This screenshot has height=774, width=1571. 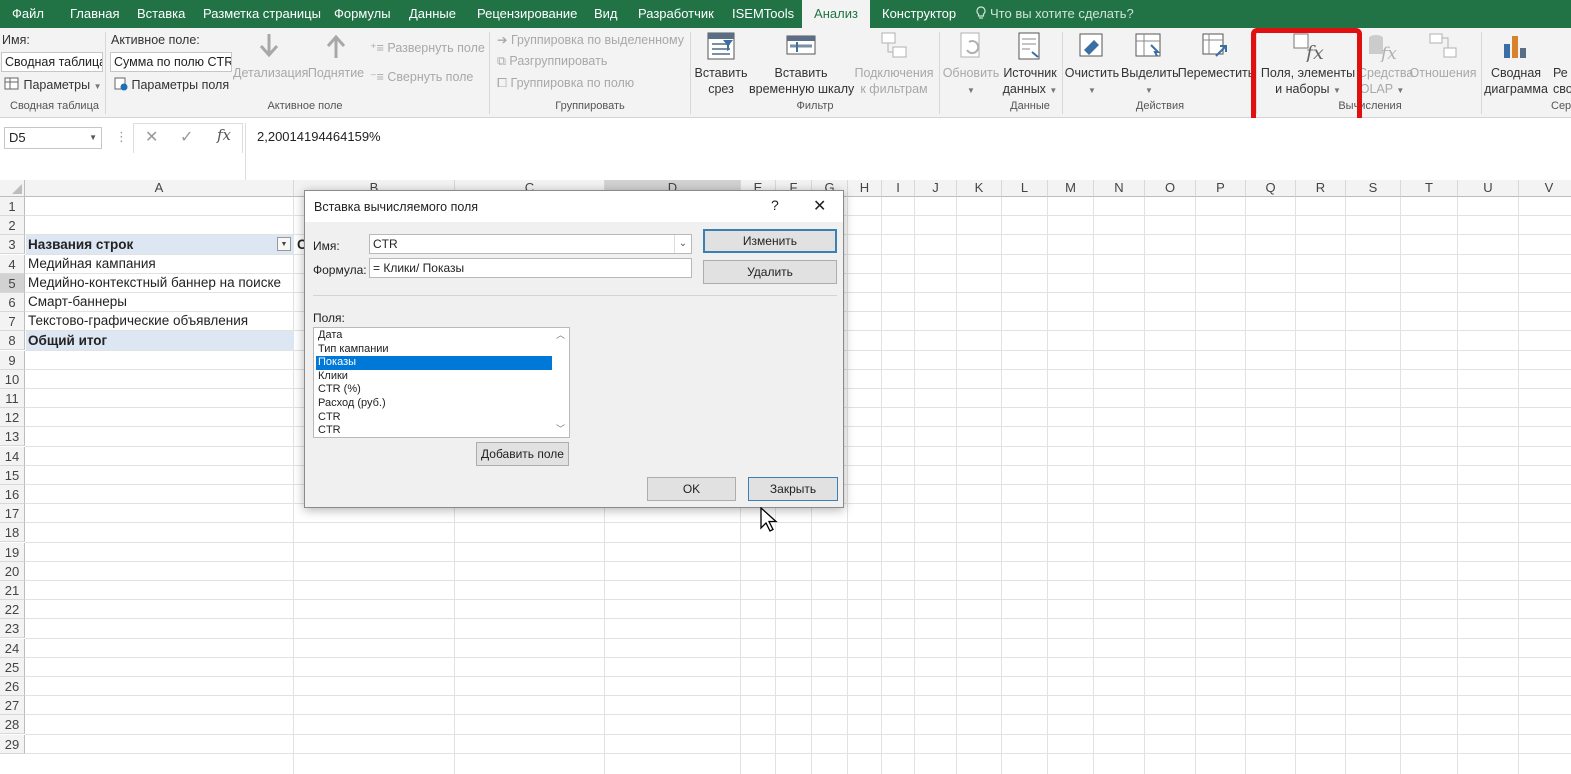 What do you see at coordinates (763, 14) in the screenshot?
I see `tab-isemtools: ISEMTools` at bounding box center [763, 14].